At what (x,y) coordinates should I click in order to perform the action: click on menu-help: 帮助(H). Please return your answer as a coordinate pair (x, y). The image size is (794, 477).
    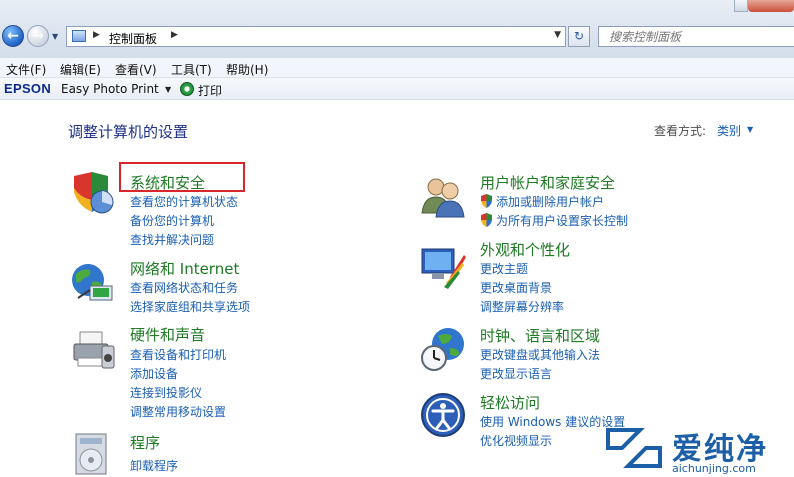
    Looking at the image, I should click on (247, 69).